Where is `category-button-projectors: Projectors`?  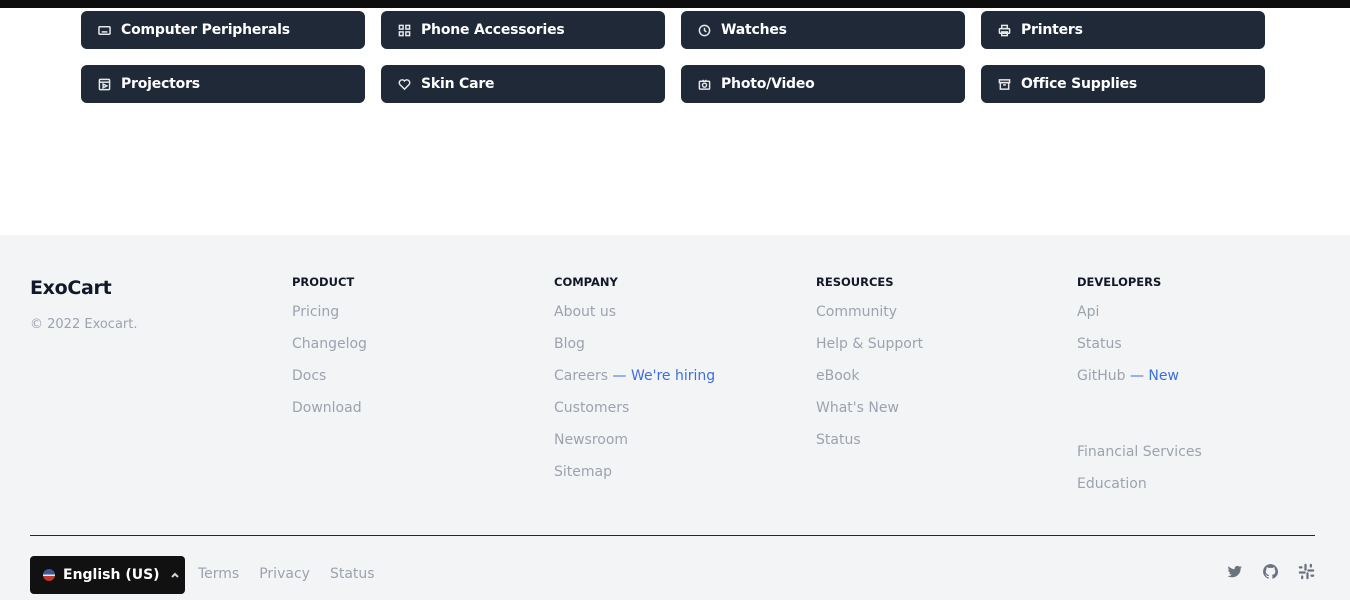 category-button-projectors: Projectors is located at coordinates (223, 84).